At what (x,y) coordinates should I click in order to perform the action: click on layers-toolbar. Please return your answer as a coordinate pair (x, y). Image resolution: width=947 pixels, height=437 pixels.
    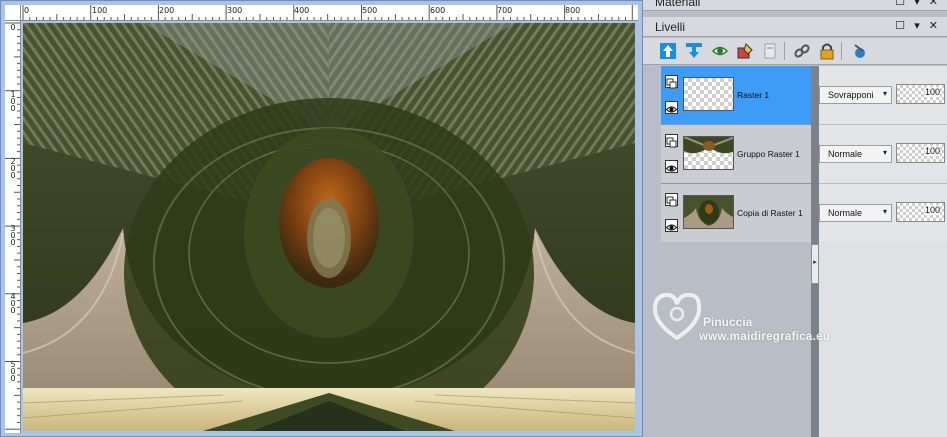
    Looking at the image, I should click on (795, 51).